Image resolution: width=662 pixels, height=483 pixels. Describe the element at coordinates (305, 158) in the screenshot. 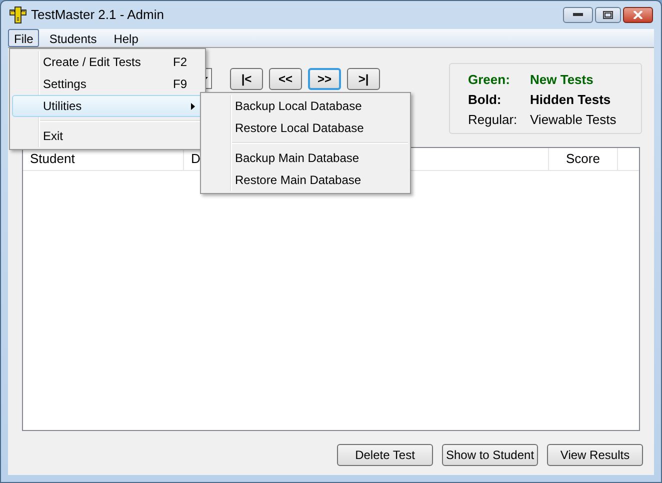

I see `menu-item: Backup Main Database` at that location.